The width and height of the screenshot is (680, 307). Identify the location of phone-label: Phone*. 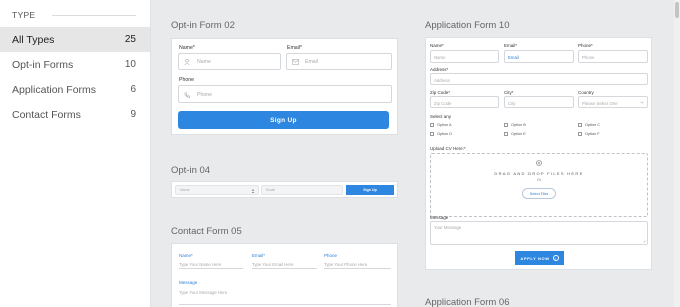
(585, 45).